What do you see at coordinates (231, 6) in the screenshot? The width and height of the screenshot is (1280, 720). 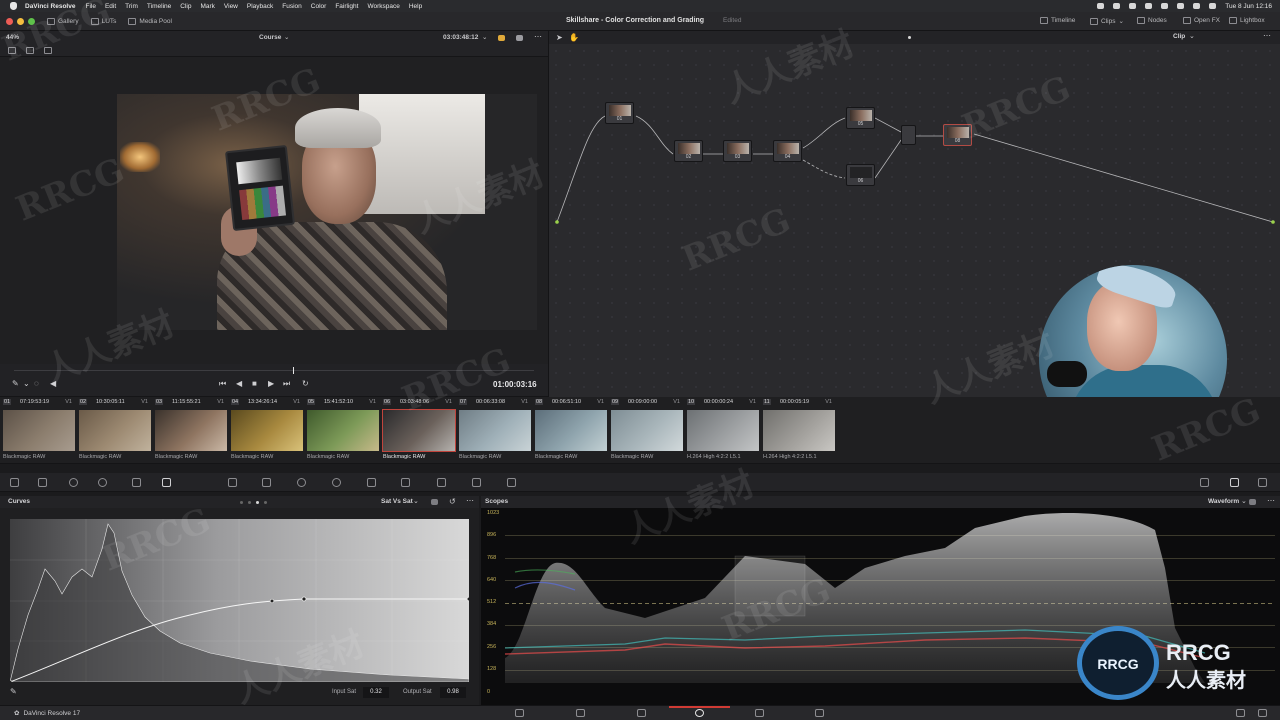 I see `menu-view: View` at bounding box center [231, 6].